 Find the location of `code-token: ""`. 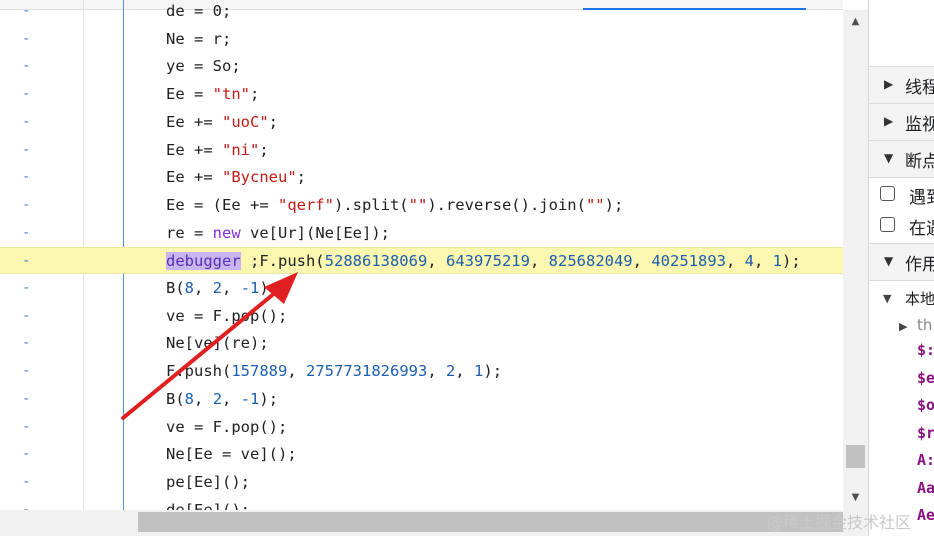

code-token: "" is located at coordinates (418, 204).